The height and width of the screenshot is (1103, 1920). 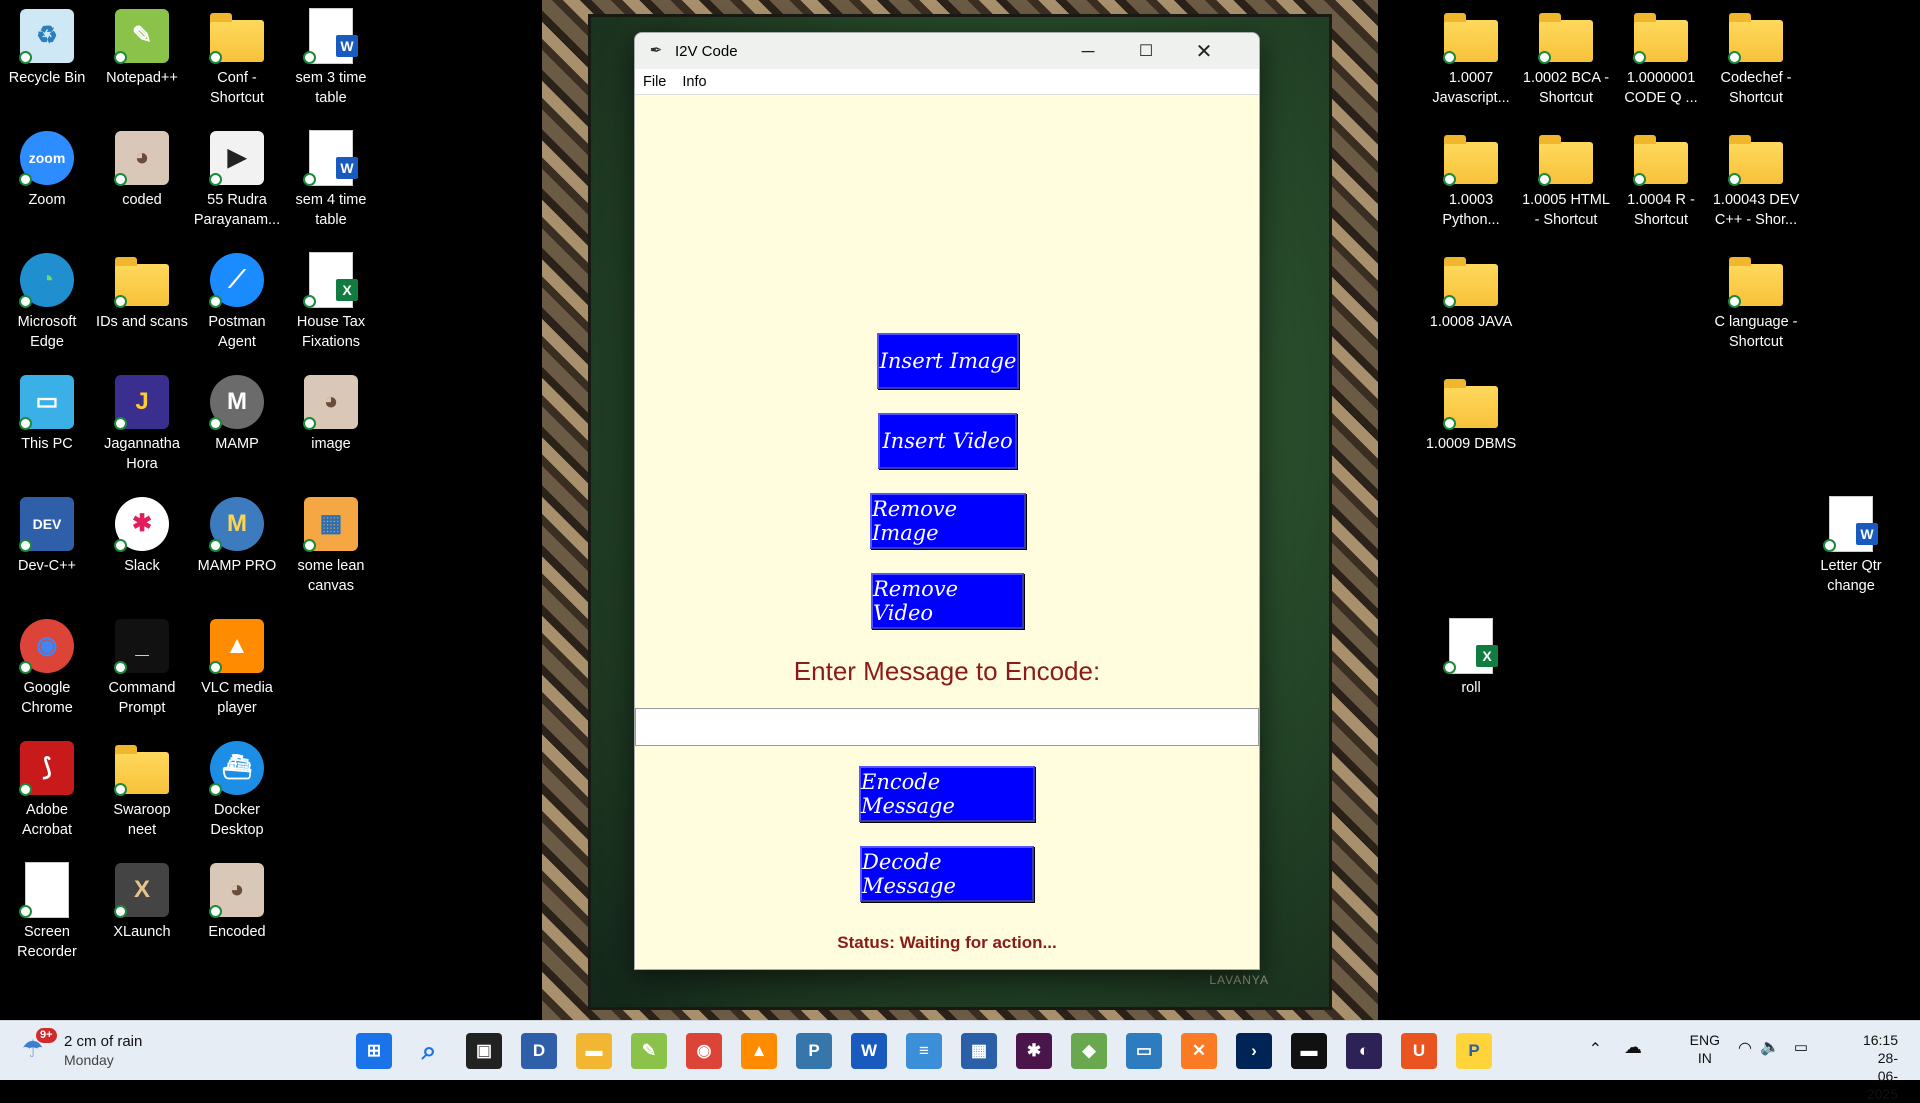 I want to click on desktop-icon: Screen Recorder, so click(x=47, y=911).